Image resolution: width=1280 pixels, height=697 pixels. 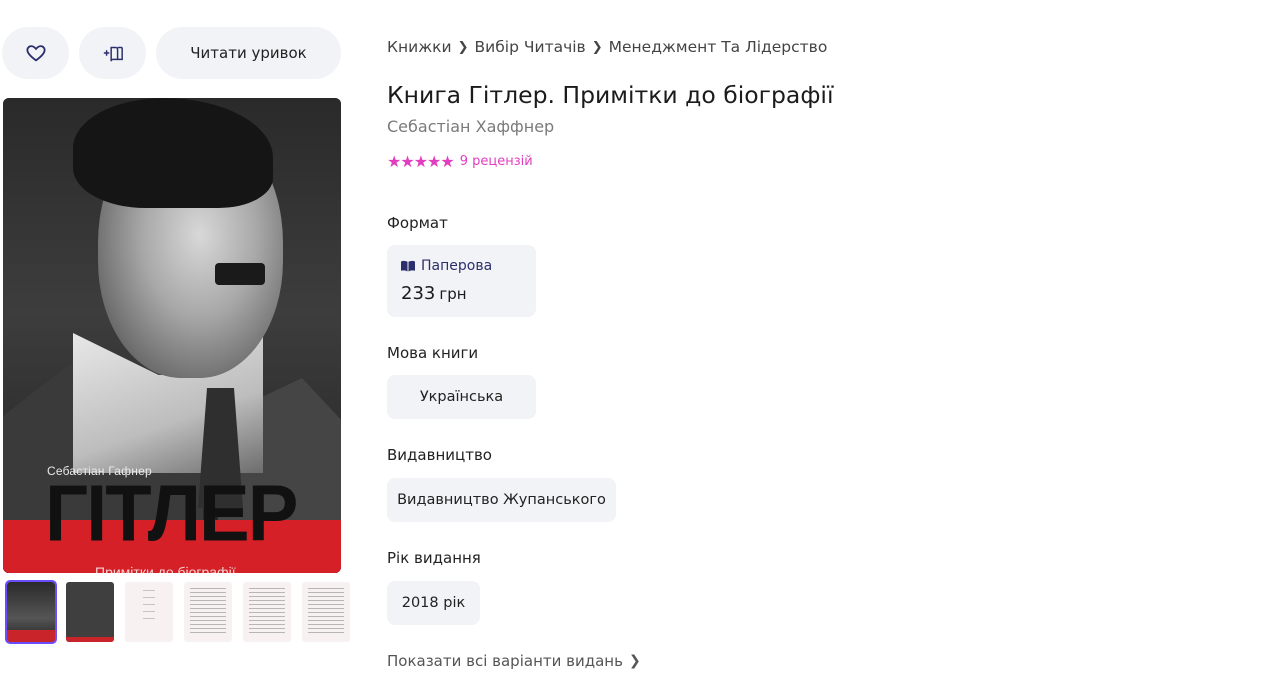 What do you see at coordinates (461, 397) in the screenshot?
I see `language-option: Українська` at bounding box center [461, 397].